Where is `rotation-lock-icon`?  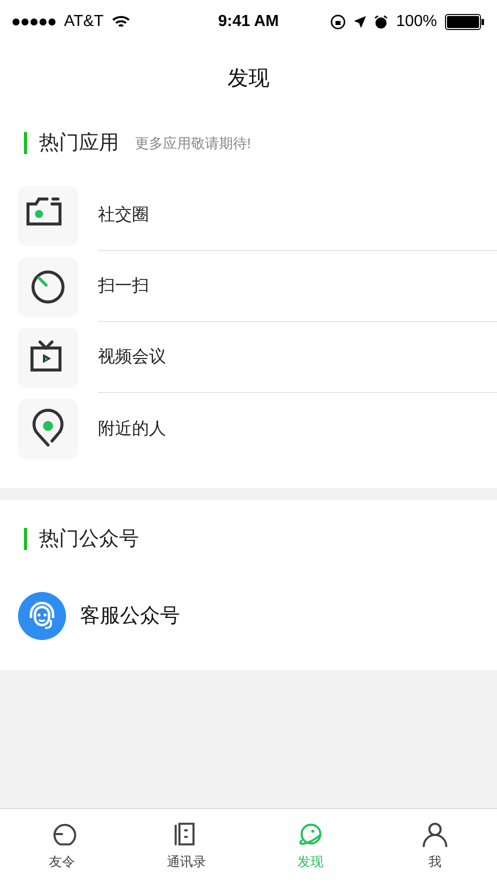 rotation-lock-icon is located at coordinates (338, 22).